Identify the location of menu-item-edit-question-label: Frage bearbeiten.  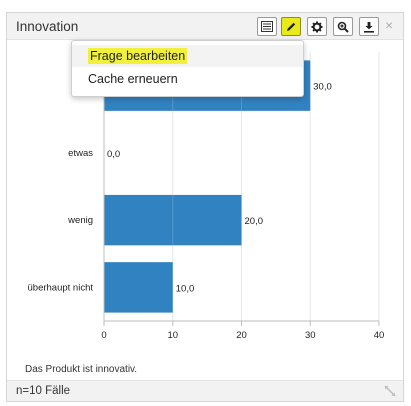
(138, 56).